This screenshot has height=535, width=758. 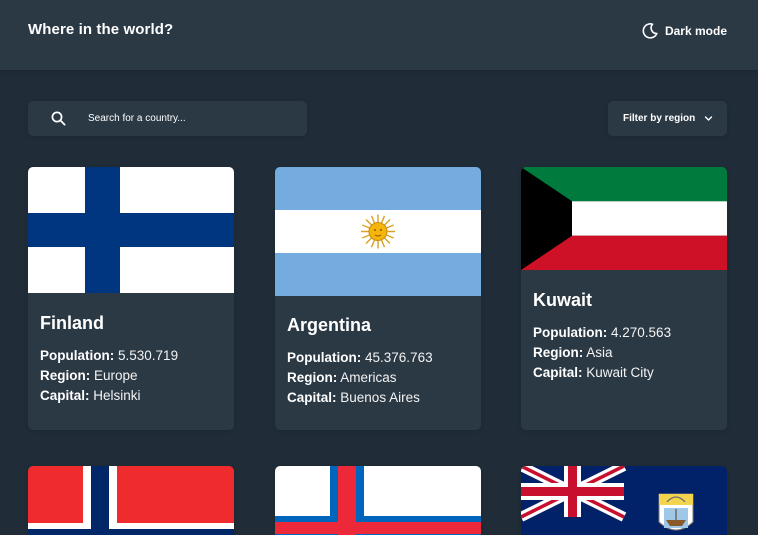 I want to click on search-input, so click(x=193, y=118).